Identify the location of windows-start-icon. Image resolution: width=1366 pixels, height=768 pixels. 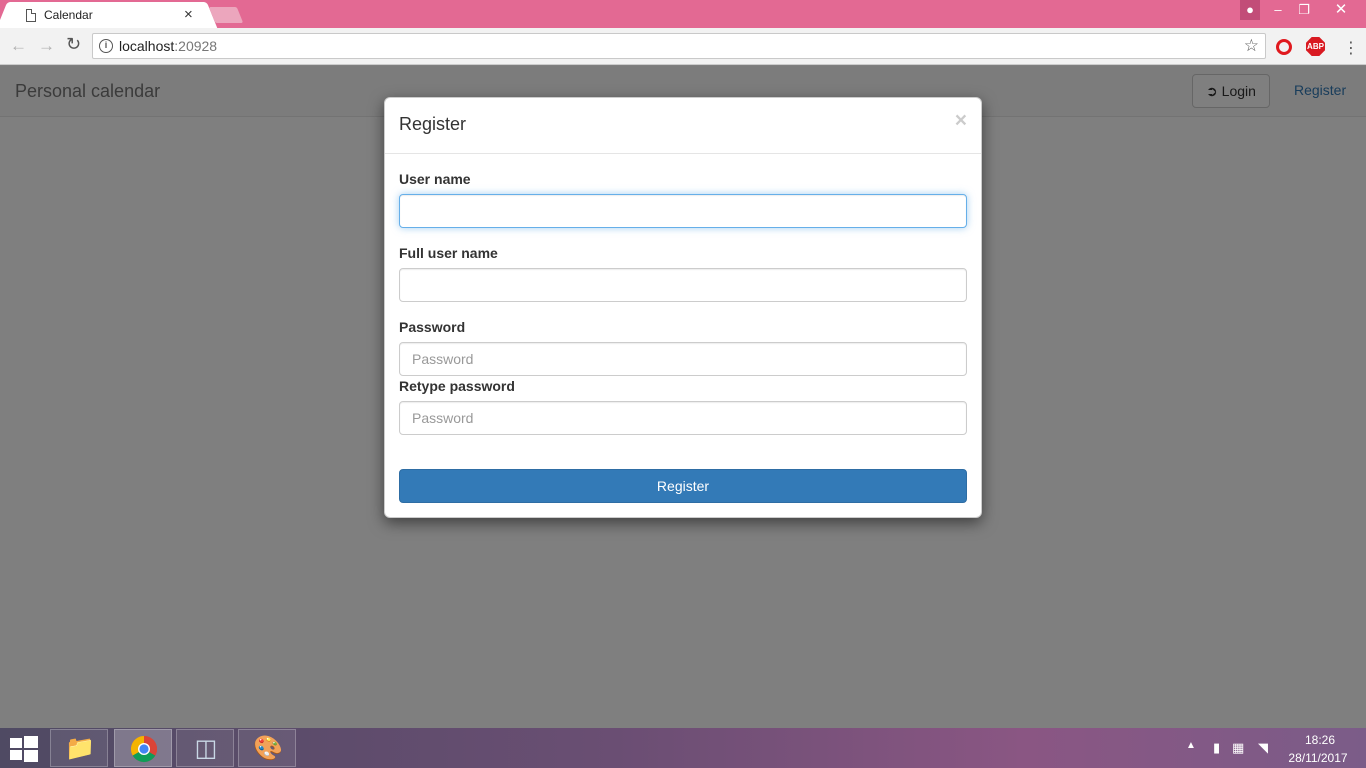
(24, 749).